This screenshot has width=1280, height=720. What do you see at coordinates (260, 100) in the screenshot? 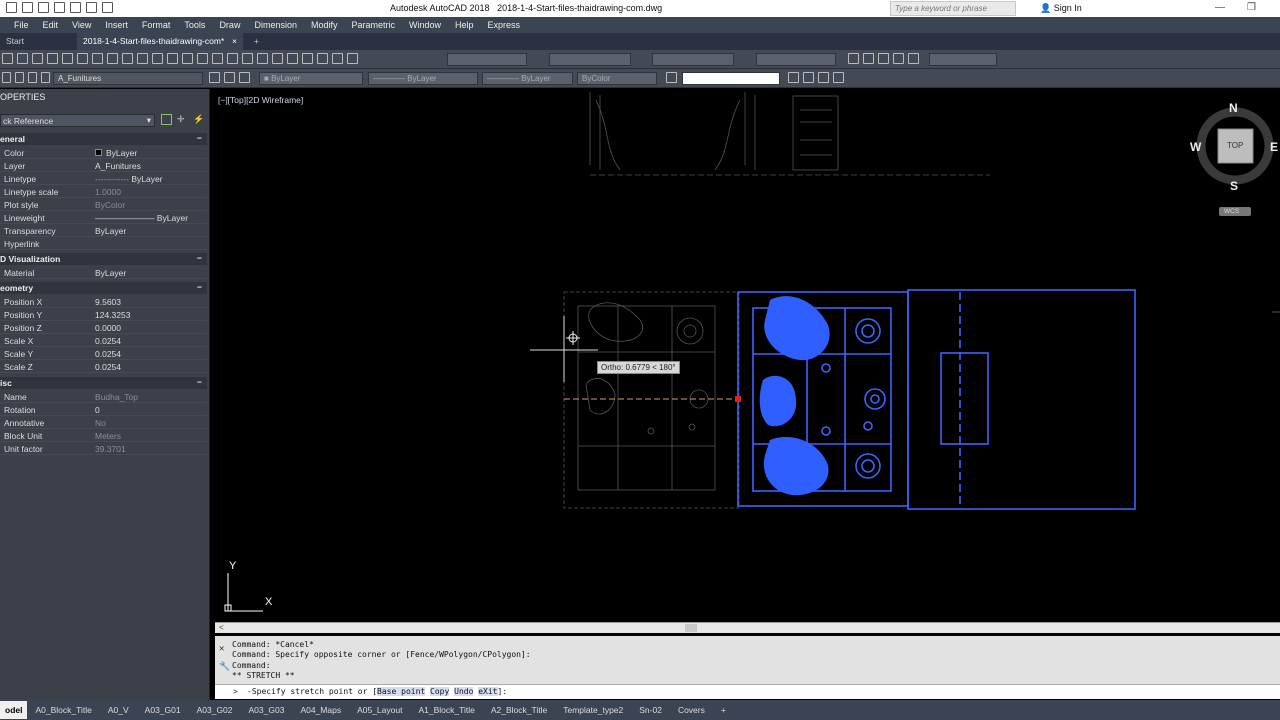
I see `viewport-controls-label: [−][Top][2D Wireframe]` at bounding box center [260, 100].